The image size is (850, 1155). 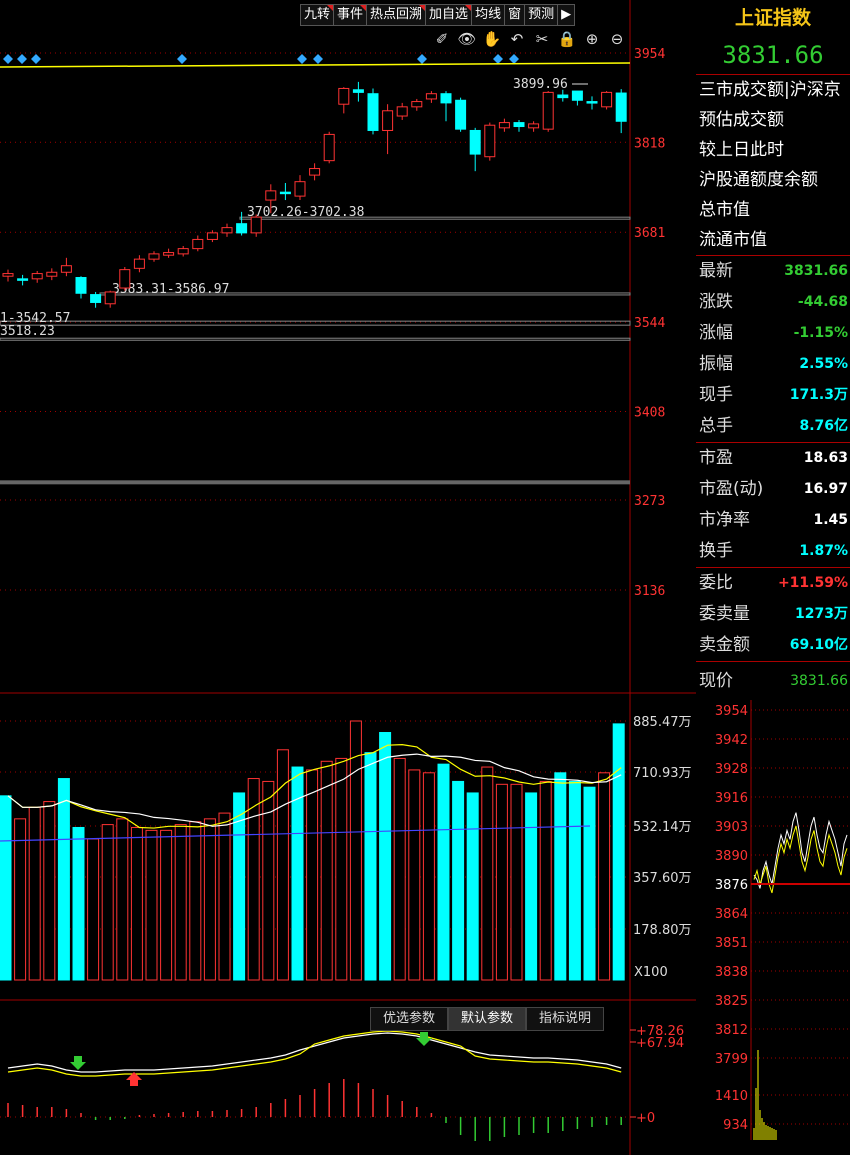 What do you see at coordinates (731, 1059) in the screenshot?
I see `mini-axis-label: 3799` at bounding box center [731, 1059].